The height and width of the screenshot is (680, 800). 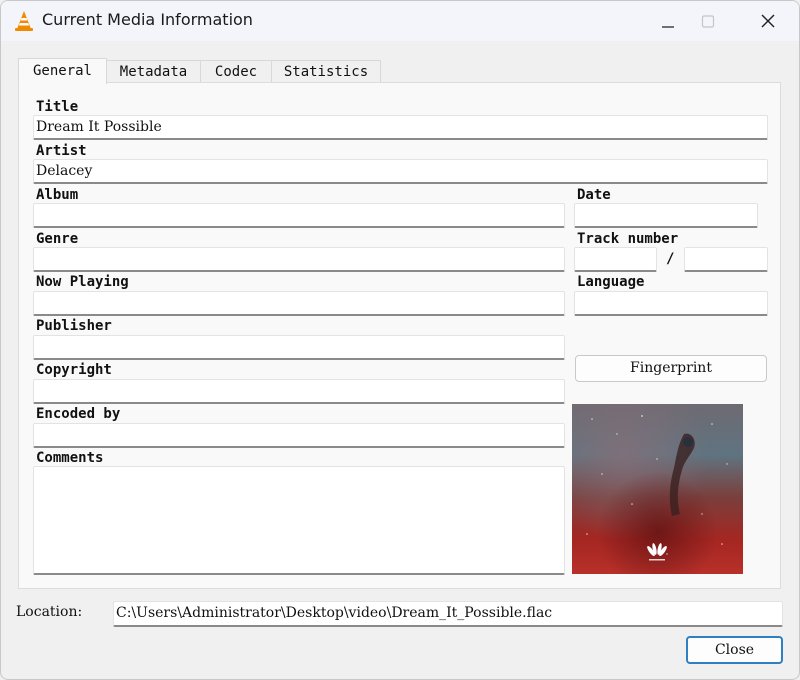 What do you see at coordinates (70, 458) in the screenshot?
I see `comments-label: Comments` at bounding box center [70, 458].